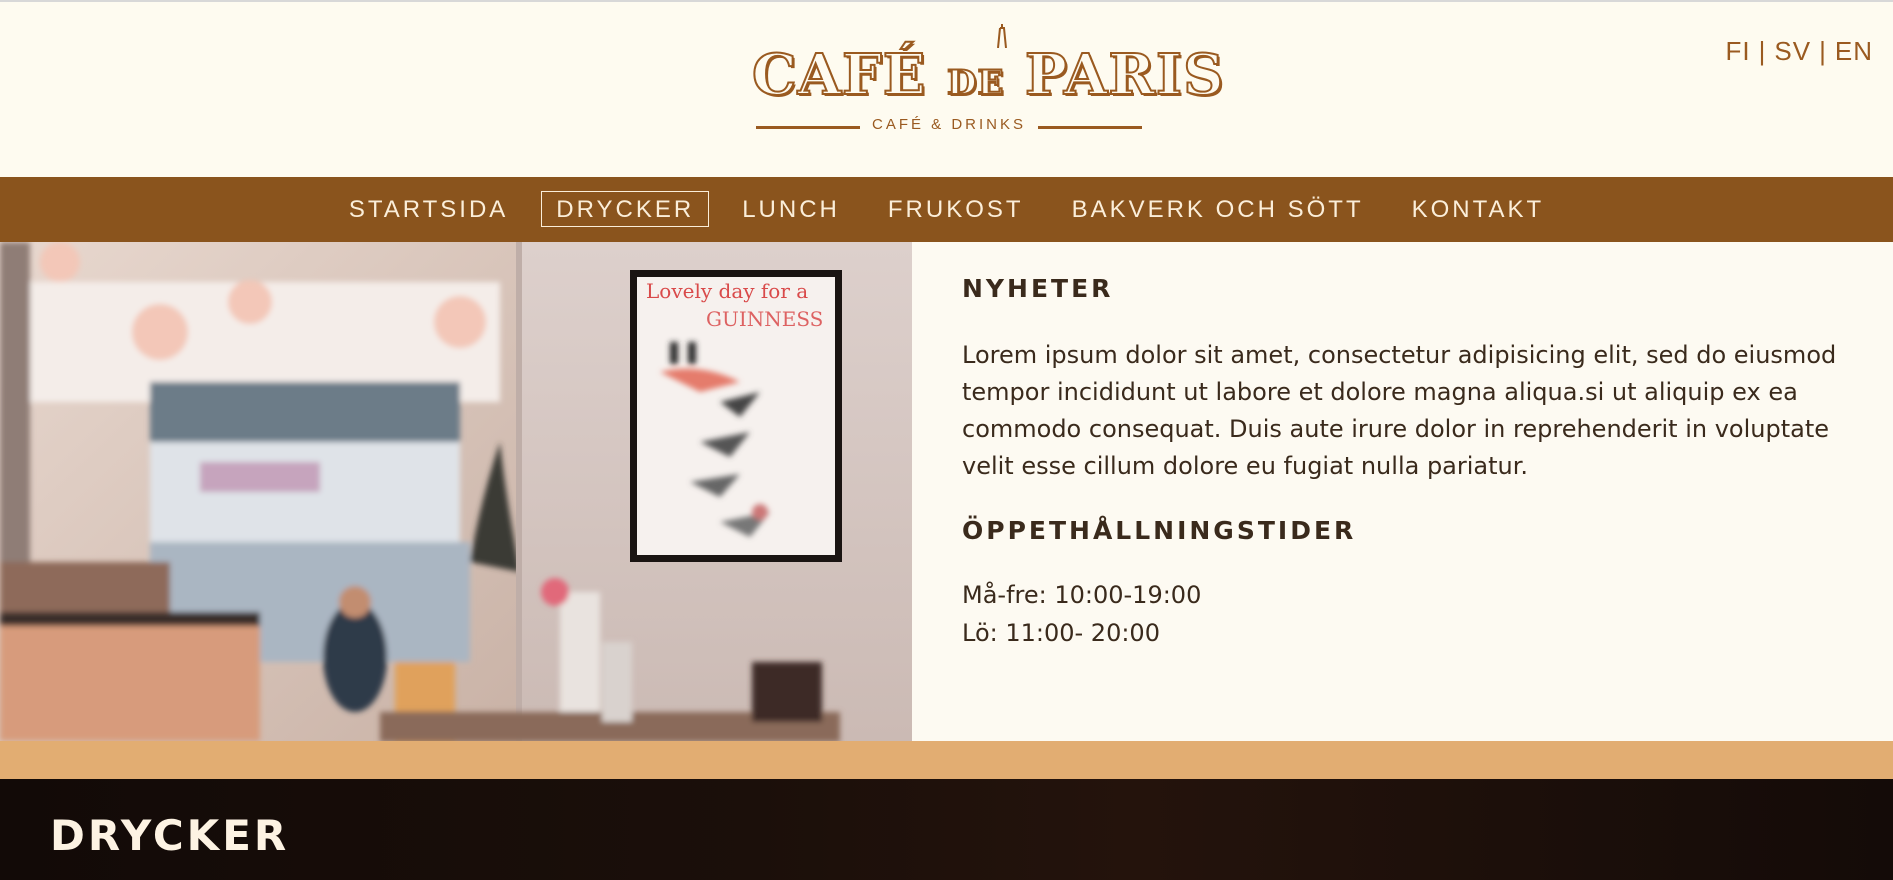 This screenshot has width=1893, height=880. Describe the element at coordinates (625, 209) in the screenshot. I see `nav-item-drycker: DRYCKER` at that location.